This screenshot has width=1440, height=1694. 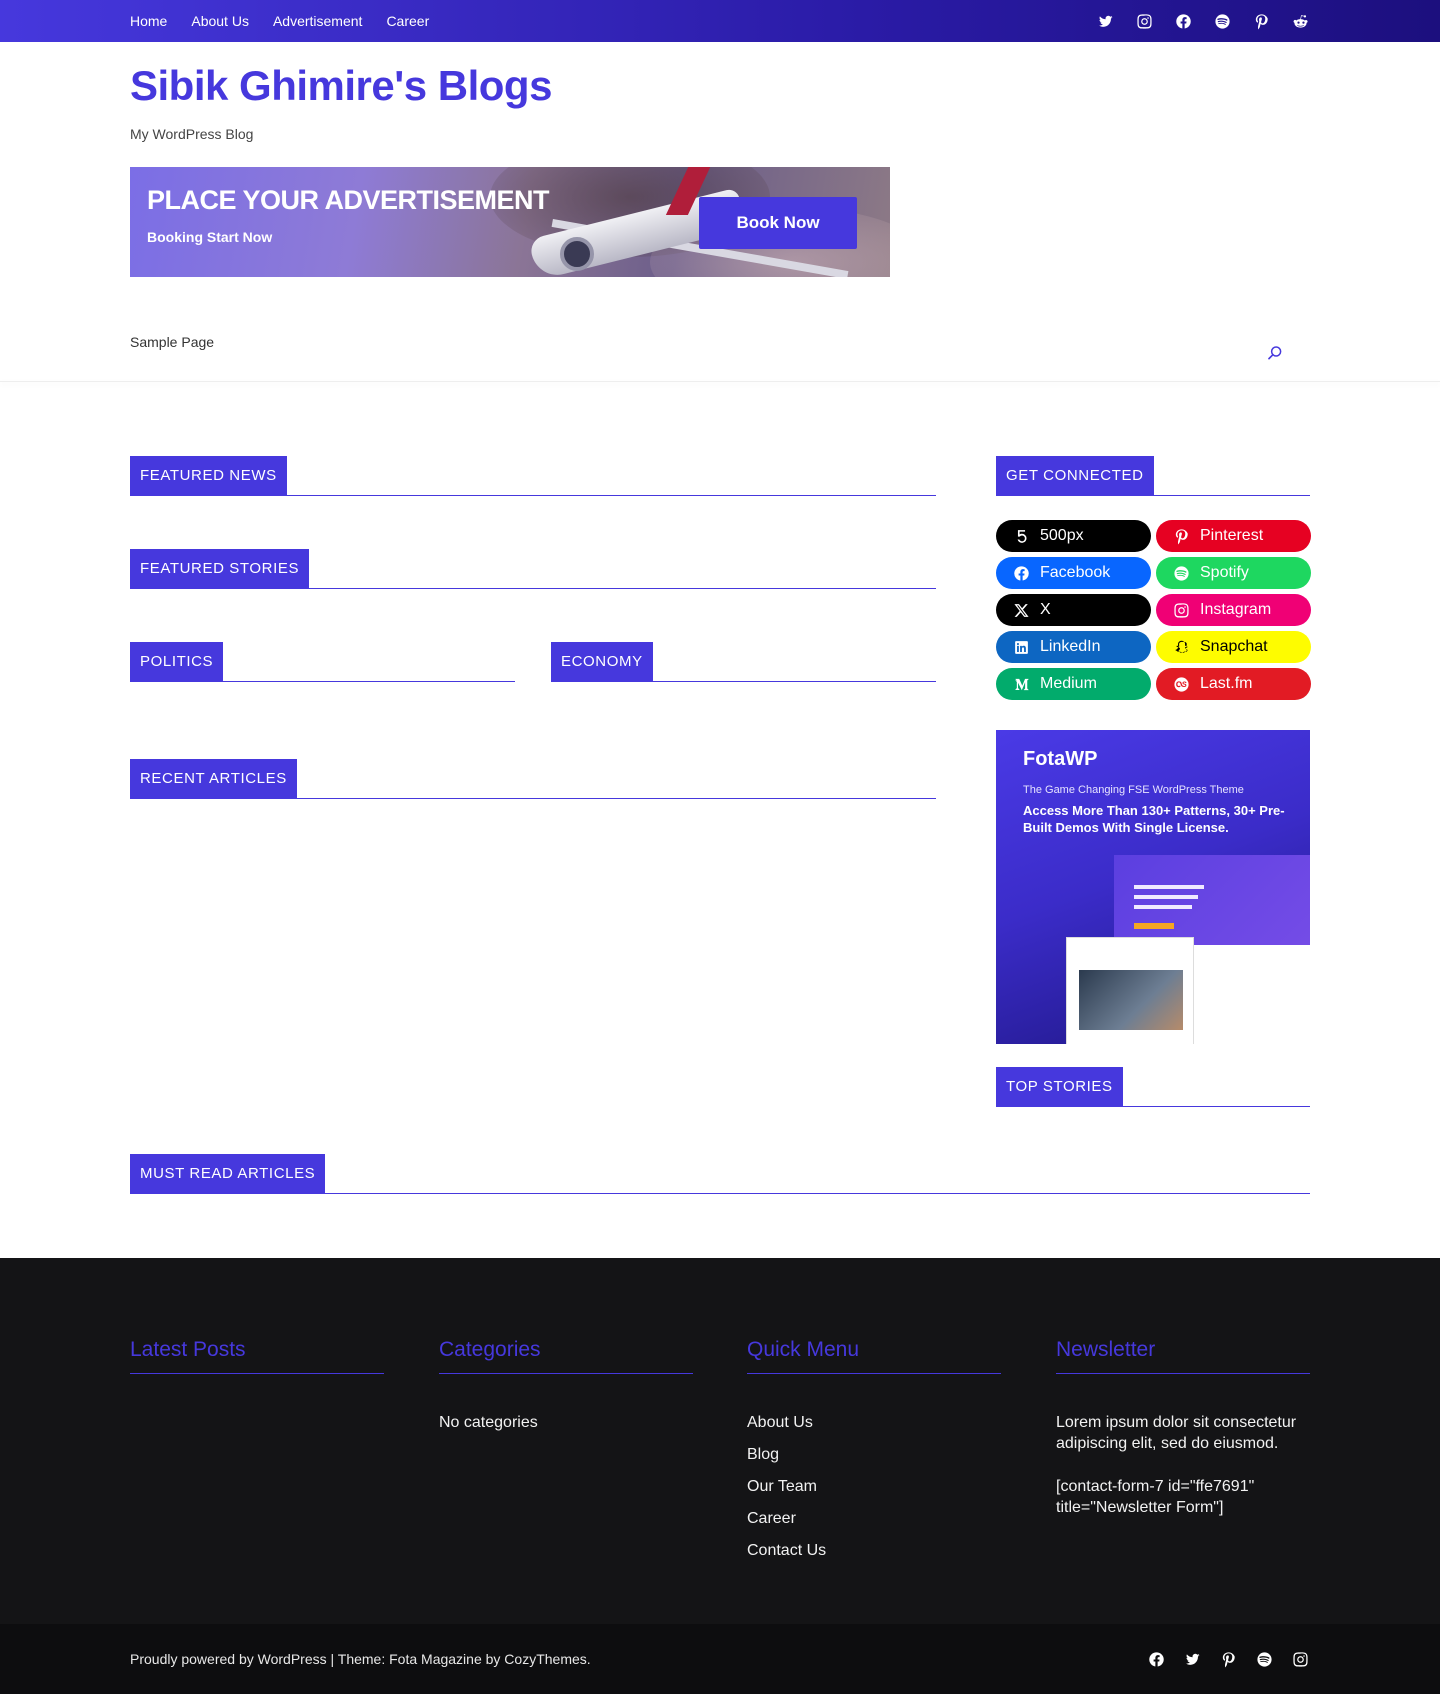 I want to click on footer-latest-posts: Latest Posts, so click(x=257, y=1356).